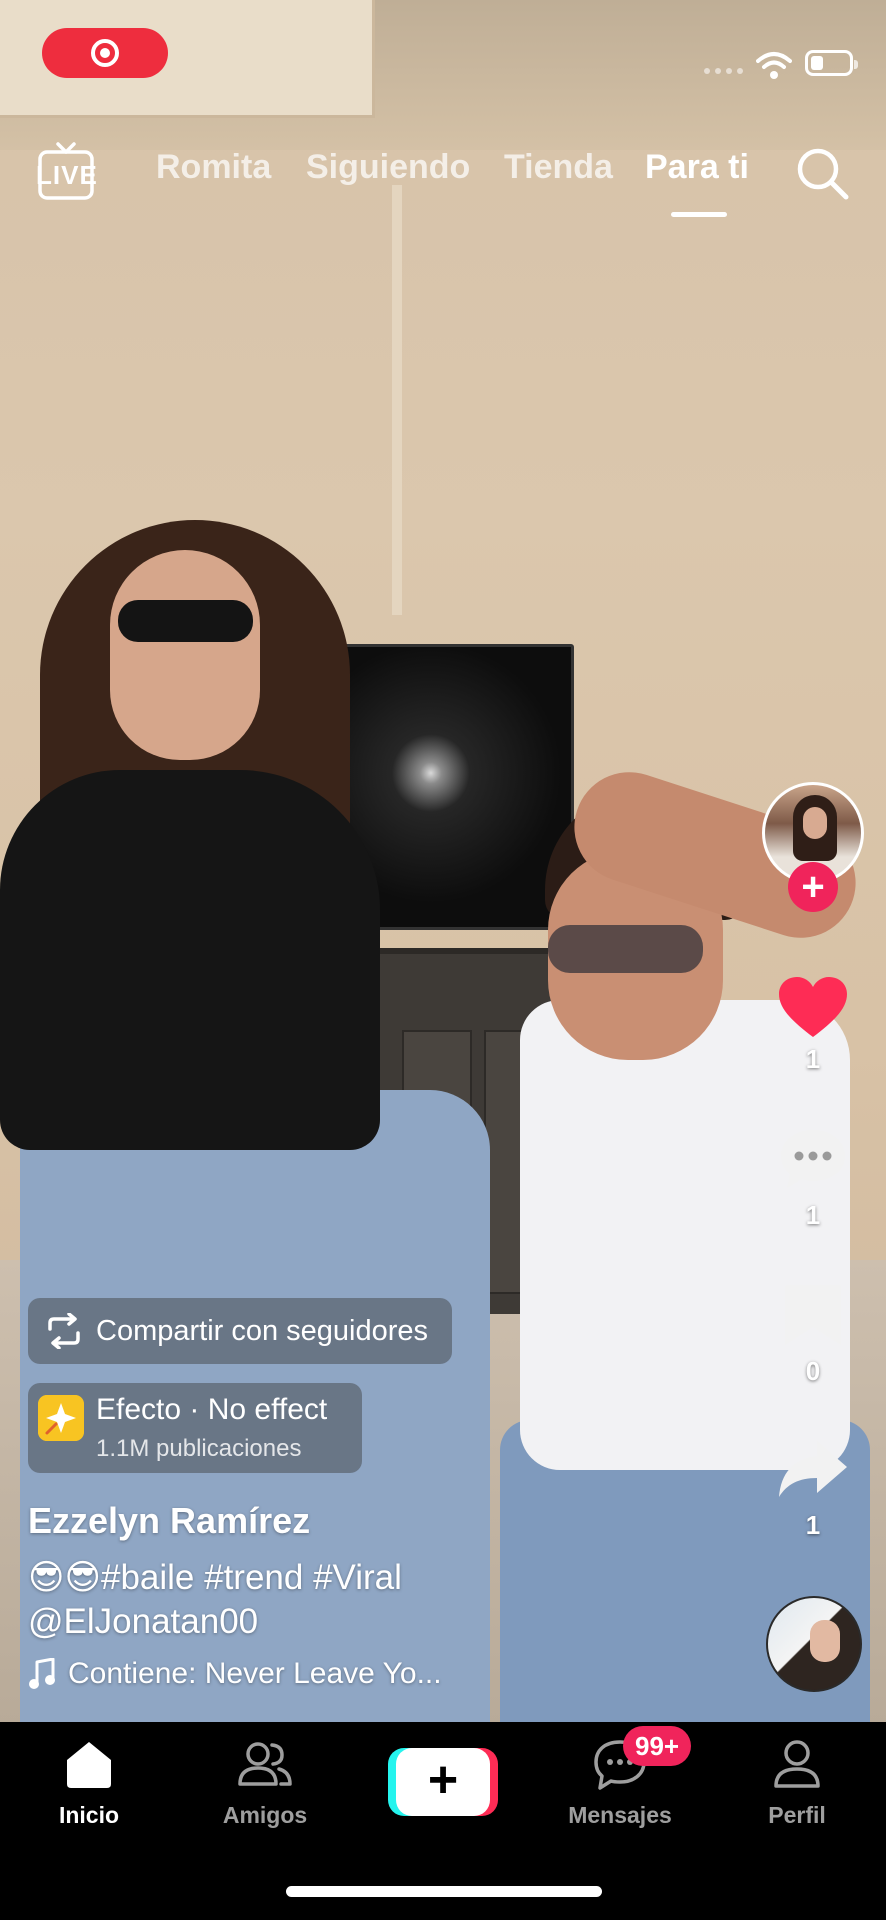  I want to click on nav-mensajes-label: Mensajes, so click(620, 1815).